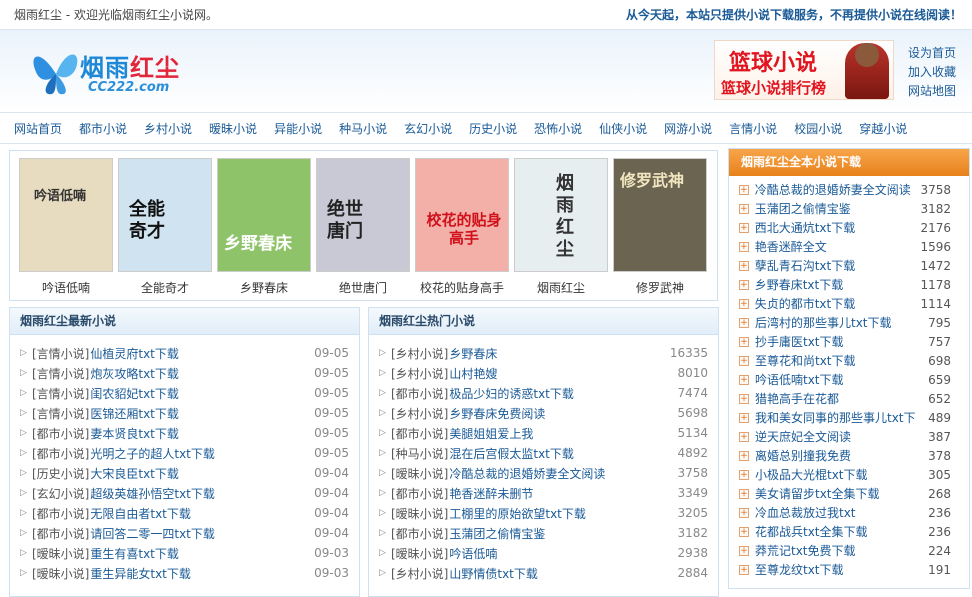 This screenshot has height=597, width=972. I want to click on list-item: ▷ [都市小说] 无限自由者txt下载 09-04, so click(184, 513).